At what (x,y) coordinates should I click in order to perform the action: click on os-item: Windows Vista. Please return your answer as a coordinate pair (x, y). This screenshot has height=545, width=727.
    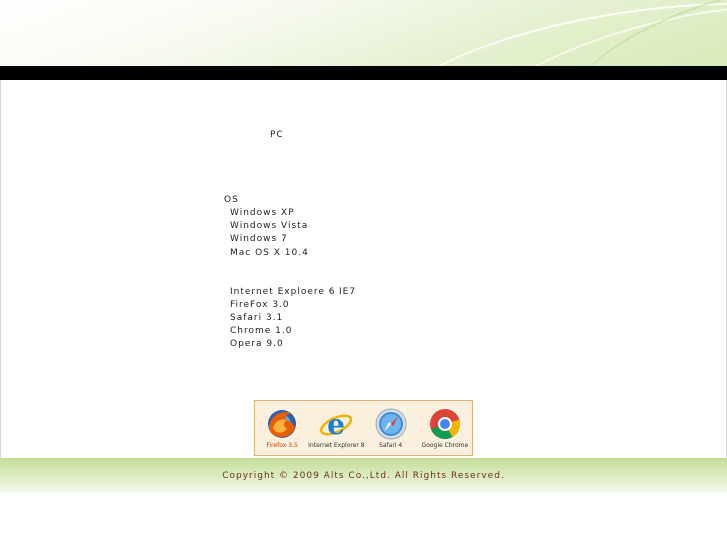
    Looking at the image, I should click on (269, 226).